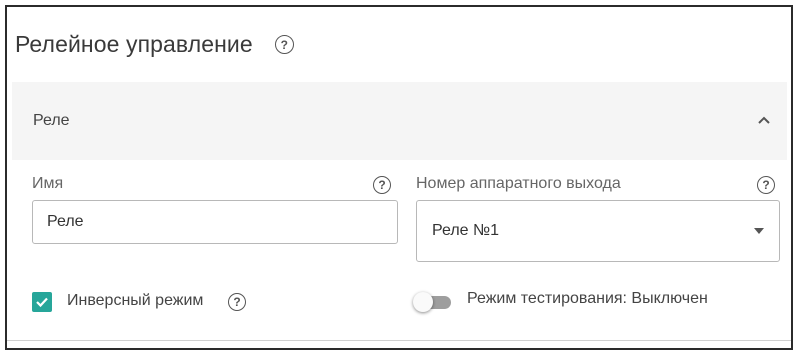  Describe the element at coordinates (134, 44) in the screenshot. I see `page-title: Релейное управление` at that location.